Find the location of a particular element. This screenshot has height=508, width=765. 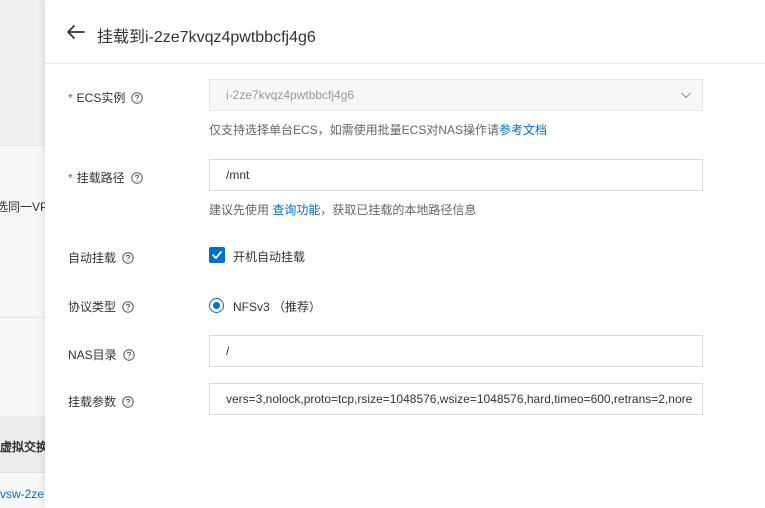

chevron-down-icon is located at coordinates (686, 95).